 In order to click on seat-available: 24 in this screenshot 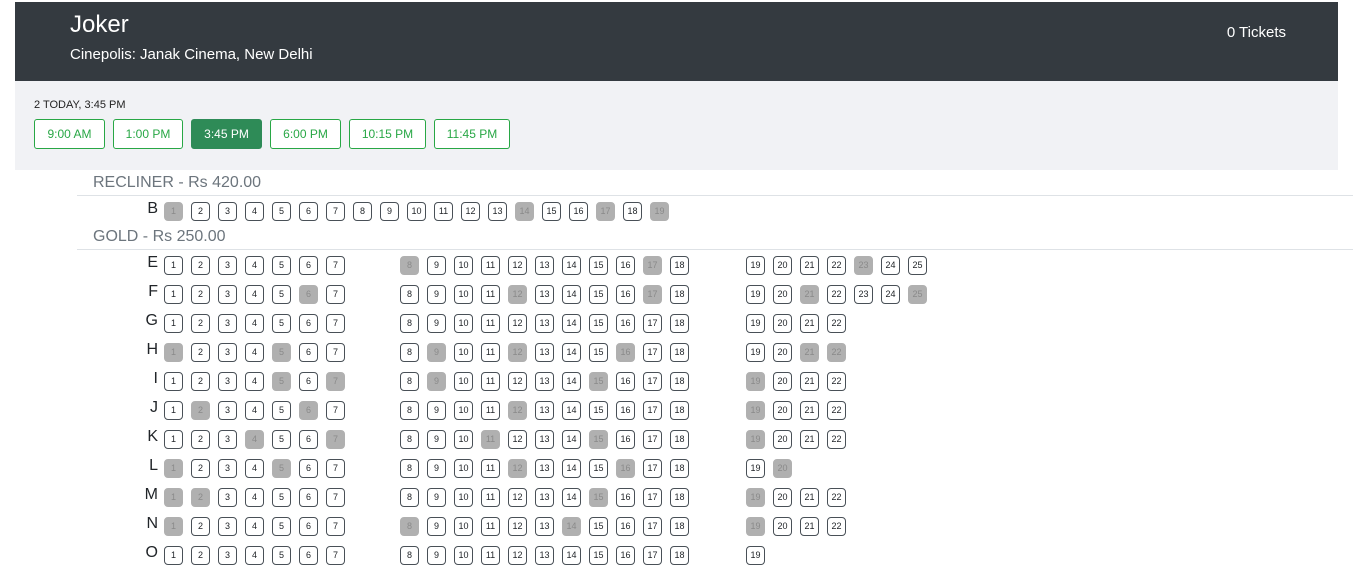, I will do `click(890, 265)`.